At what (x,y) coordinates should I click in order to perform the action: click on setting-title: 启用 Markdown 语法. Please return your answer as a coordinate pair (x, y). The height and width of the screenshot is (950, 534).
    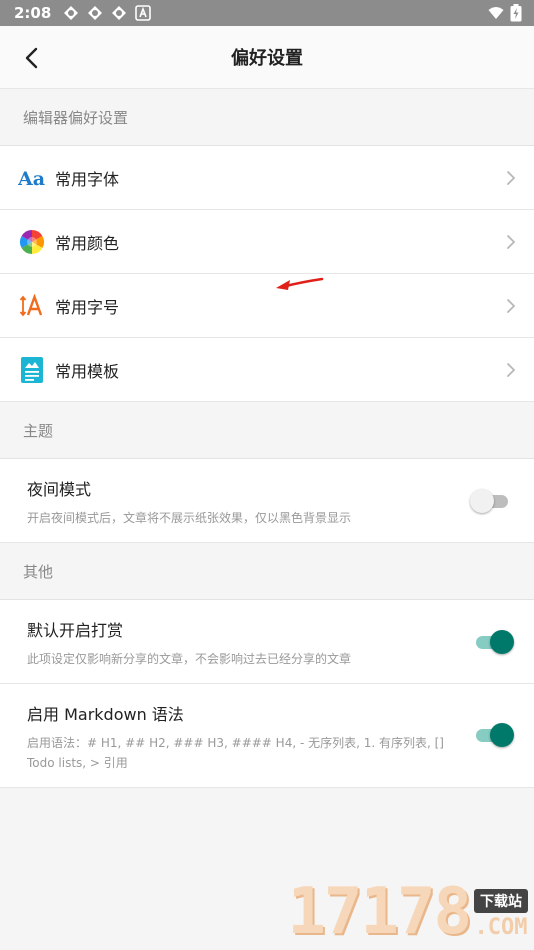
    Looking at the image, I should click on (105, 714).